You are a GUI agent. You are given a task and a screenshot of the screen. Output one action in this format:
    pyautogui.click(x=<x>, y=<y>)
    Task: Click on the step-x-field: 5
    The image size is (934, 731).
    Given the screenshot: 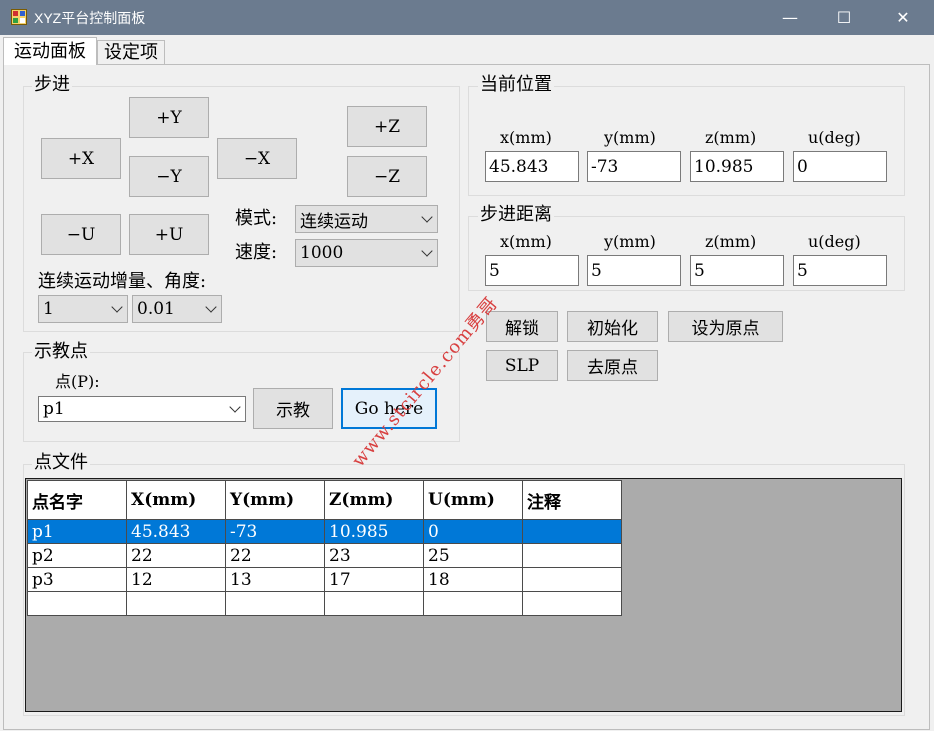 What is the action you would take?
    pyautogui.click(x=532, y=270)
    